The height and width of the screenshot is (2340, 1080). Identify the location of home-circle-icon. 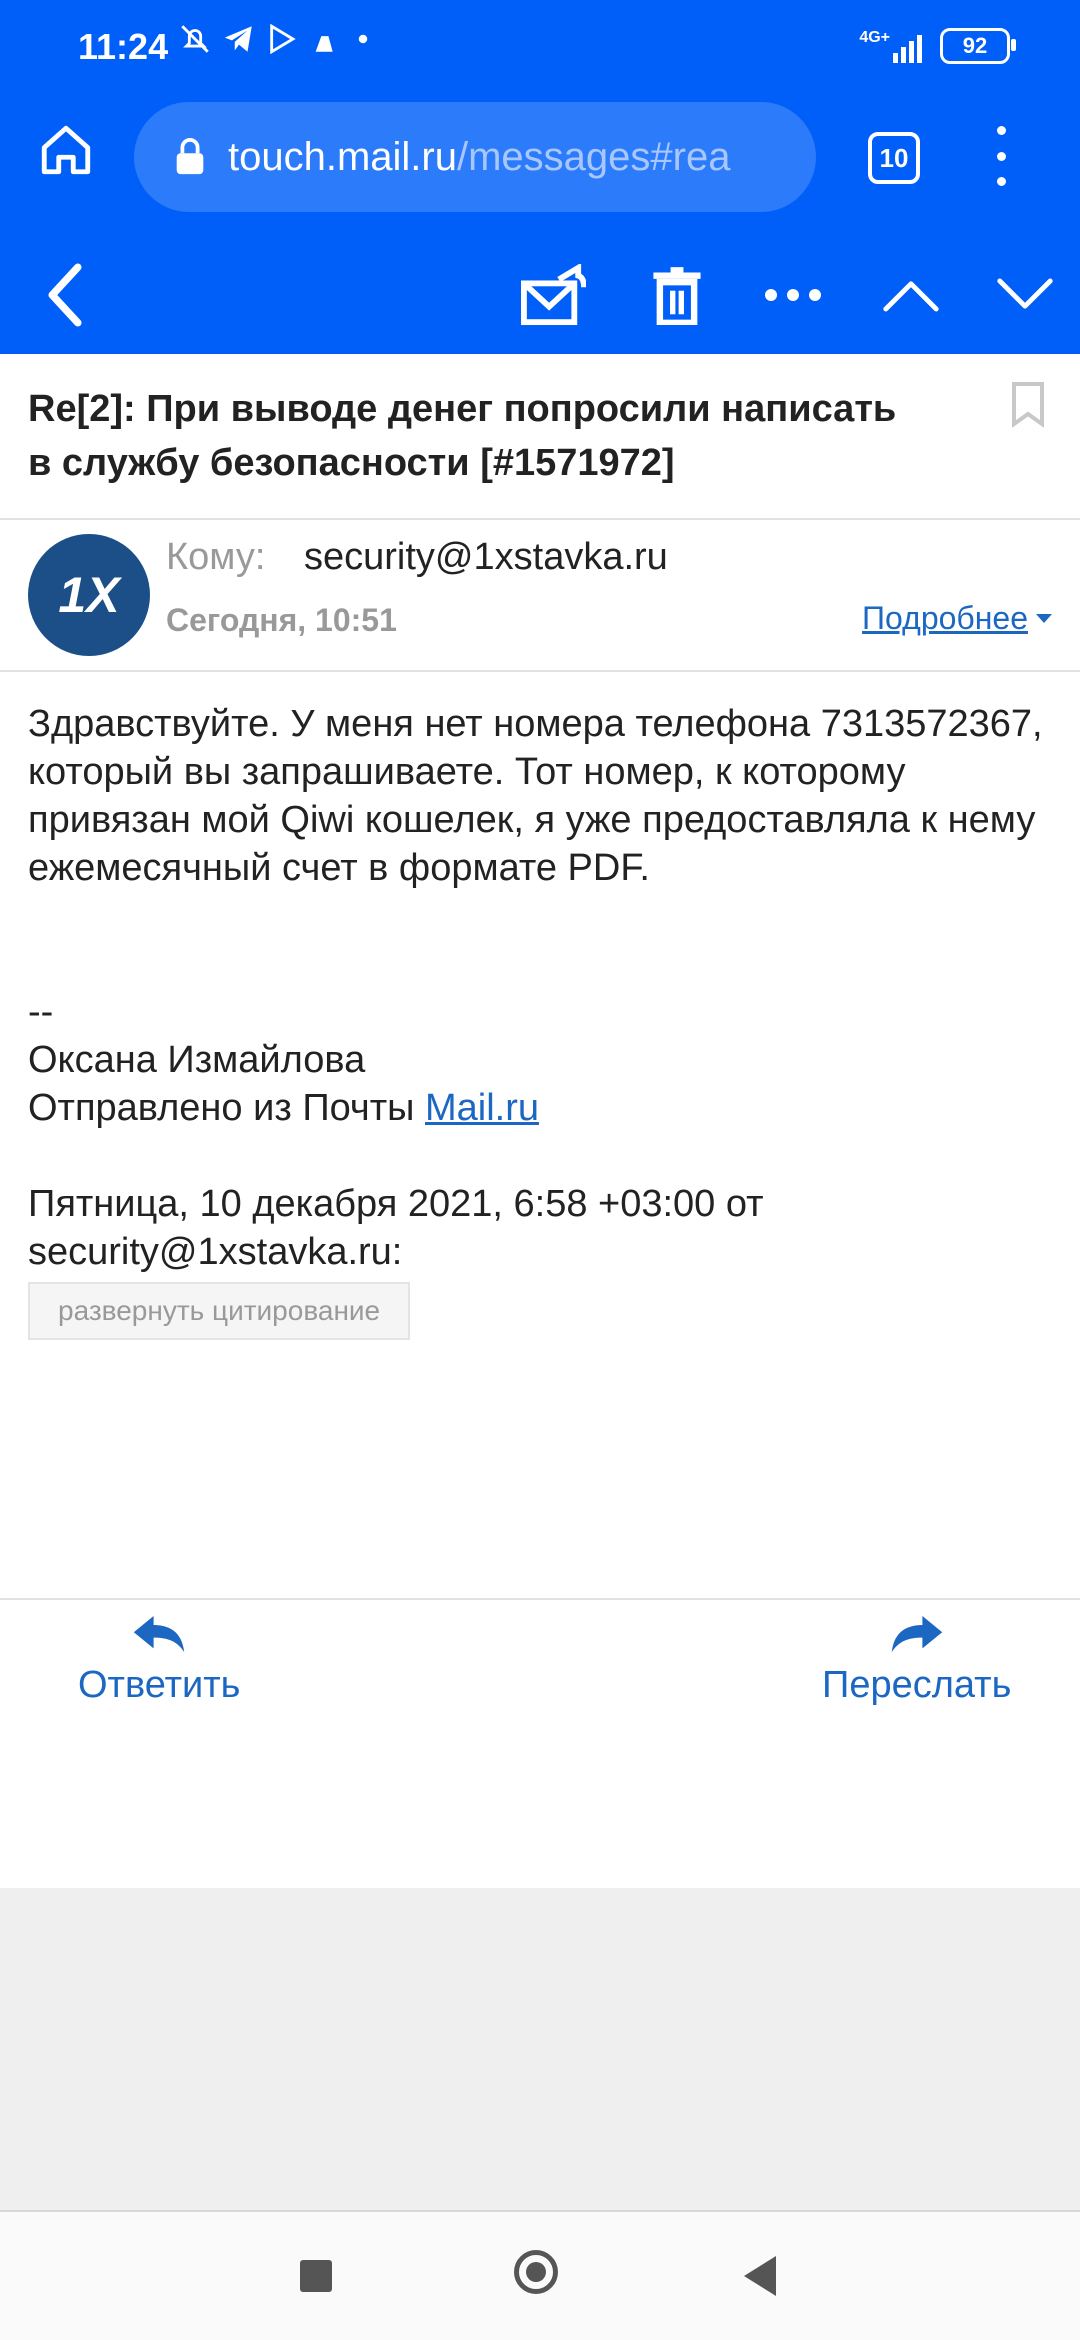
(536, 2272).